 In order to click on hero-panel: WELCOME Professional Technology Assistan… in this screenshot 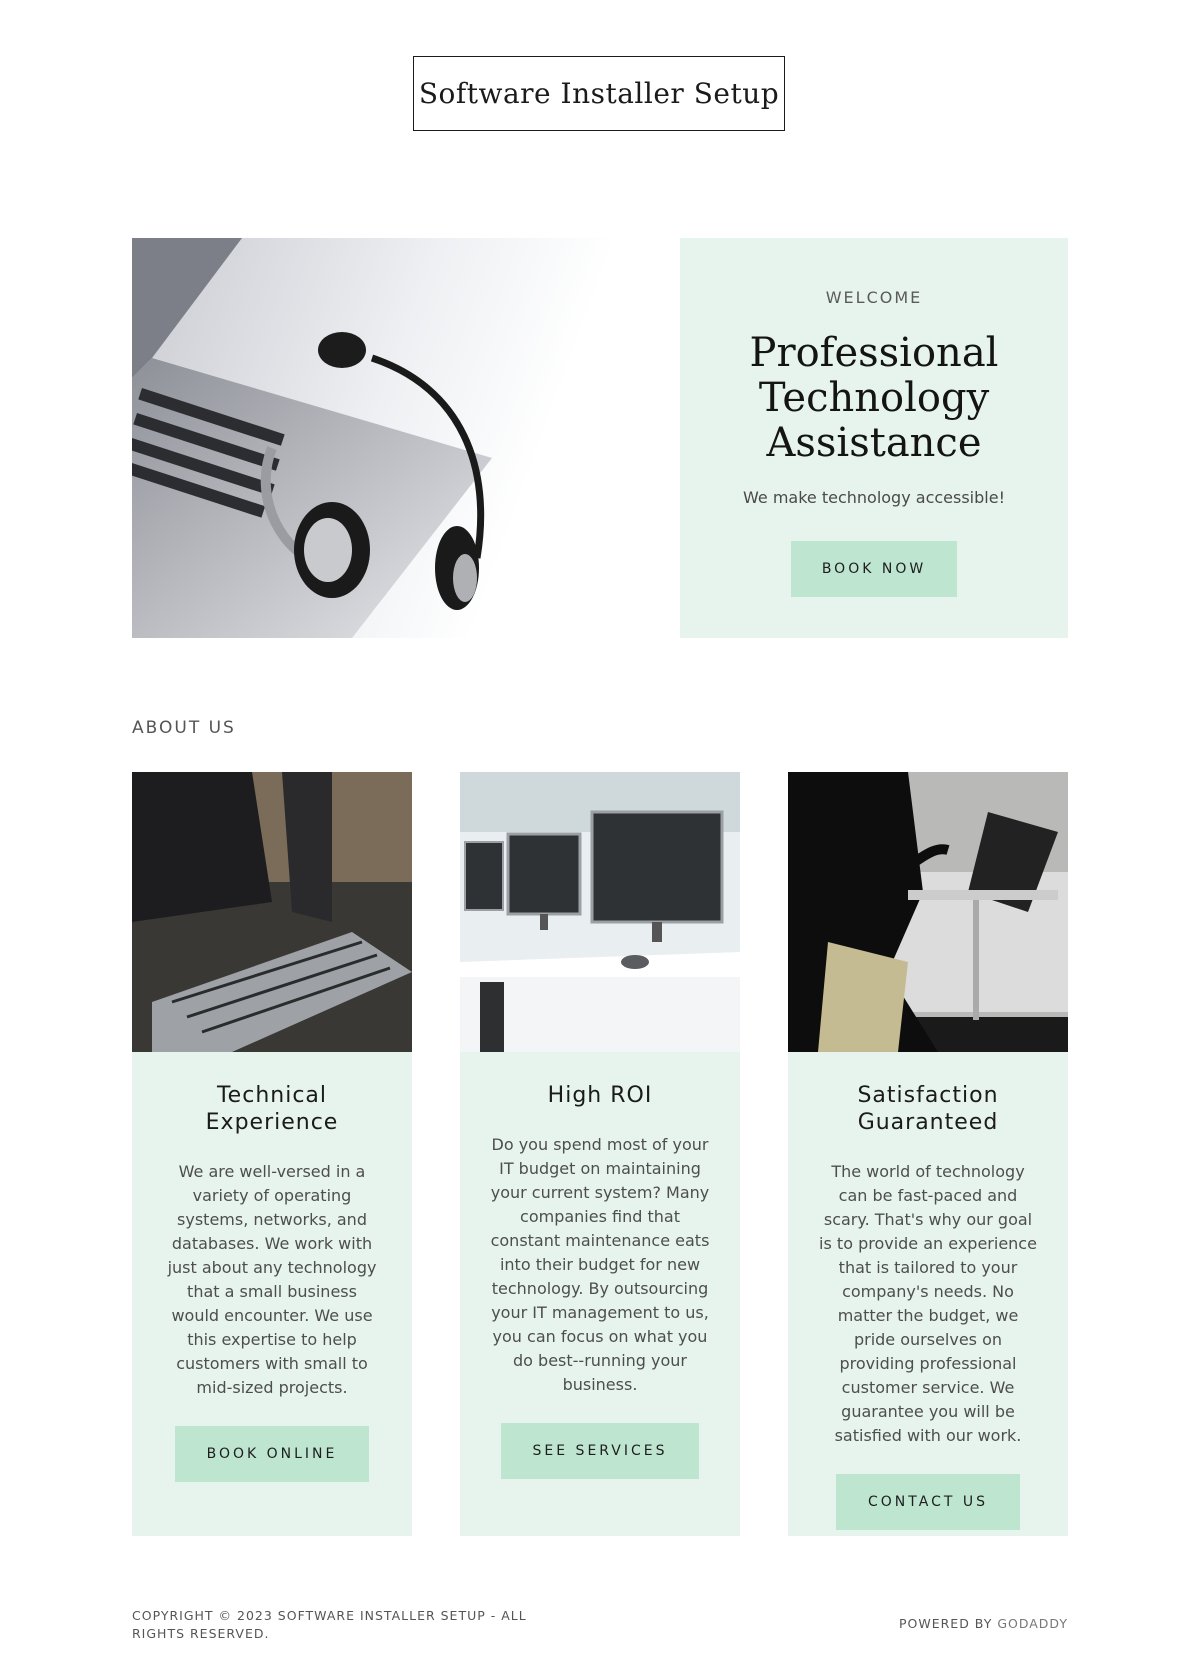, I will do `click(874, 438)`.